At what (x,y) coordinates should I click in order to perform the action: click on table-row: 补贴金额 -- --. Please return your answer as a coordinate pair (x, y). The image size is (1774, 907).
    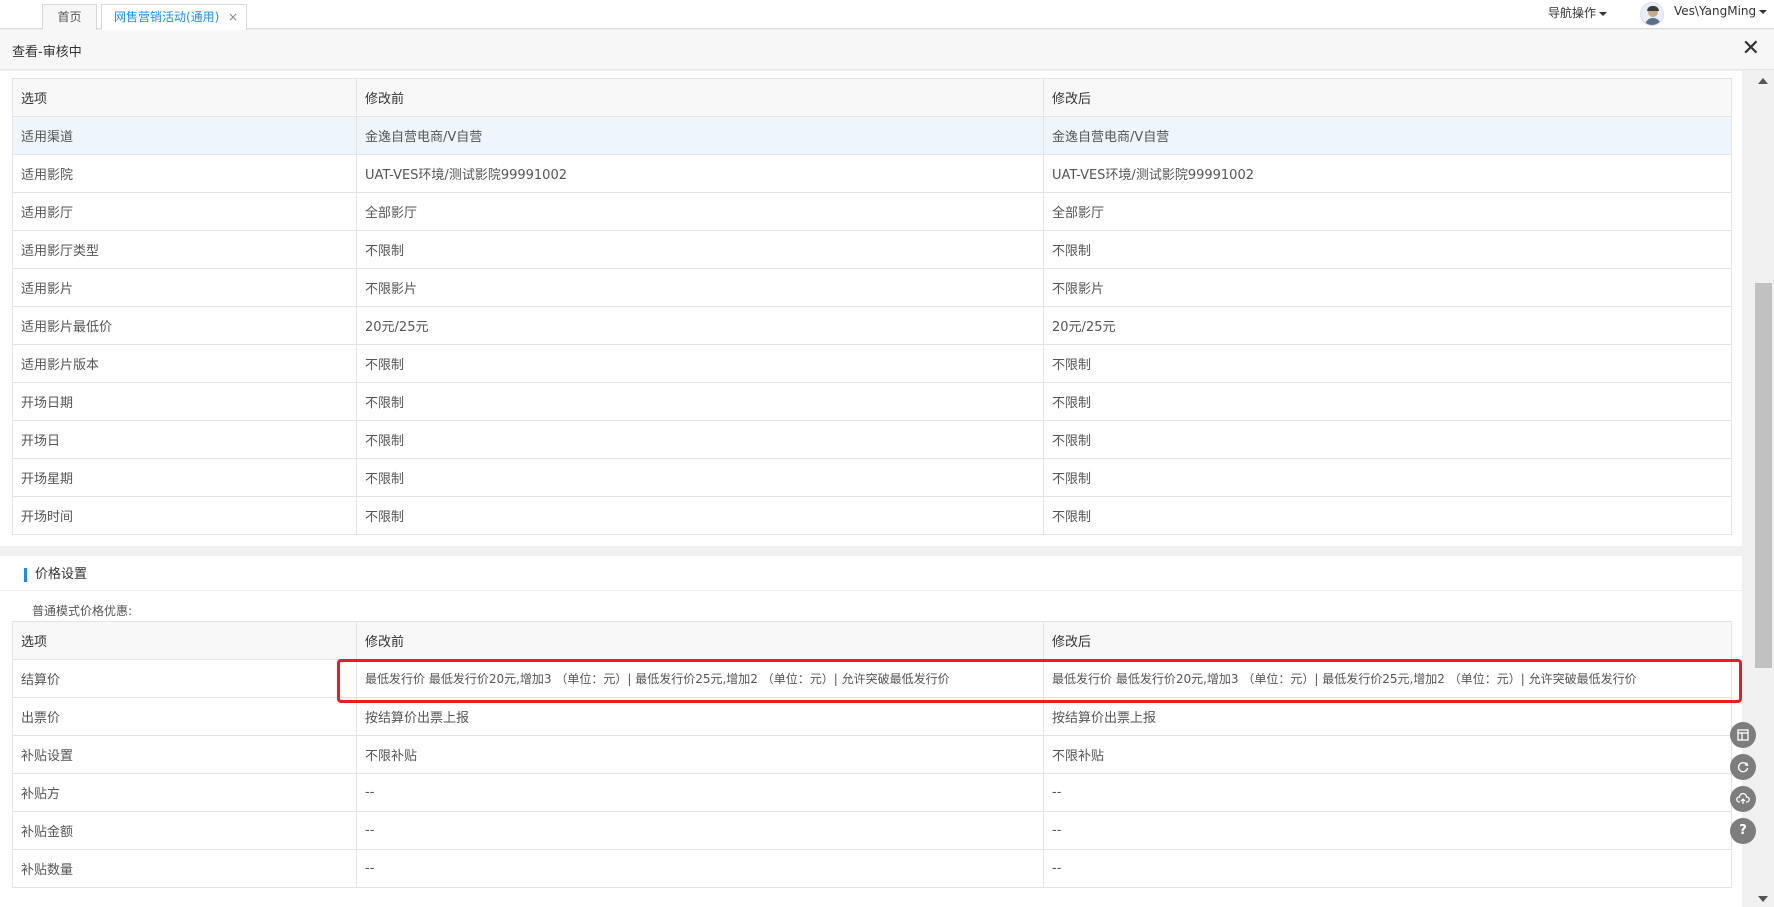
    Looking at the image, I should click on (872, 830).